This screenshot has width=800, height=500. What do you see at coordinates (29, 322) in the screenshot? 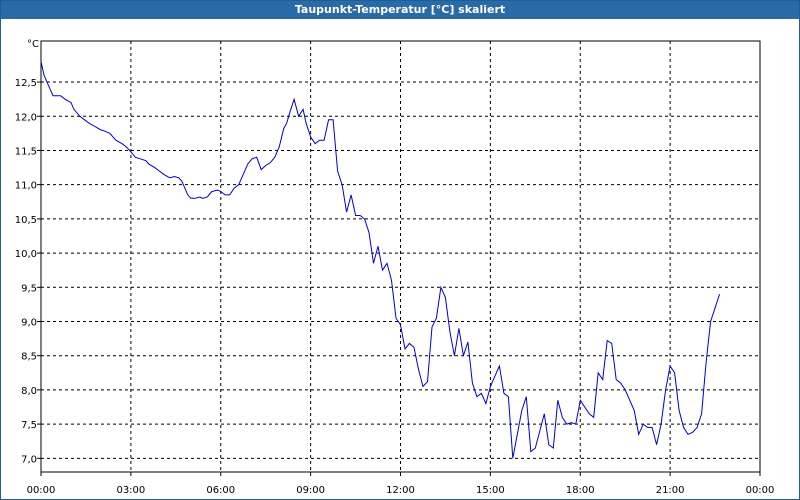
I see `y-tick-label: 9,0` at bounding box center [29, 322].